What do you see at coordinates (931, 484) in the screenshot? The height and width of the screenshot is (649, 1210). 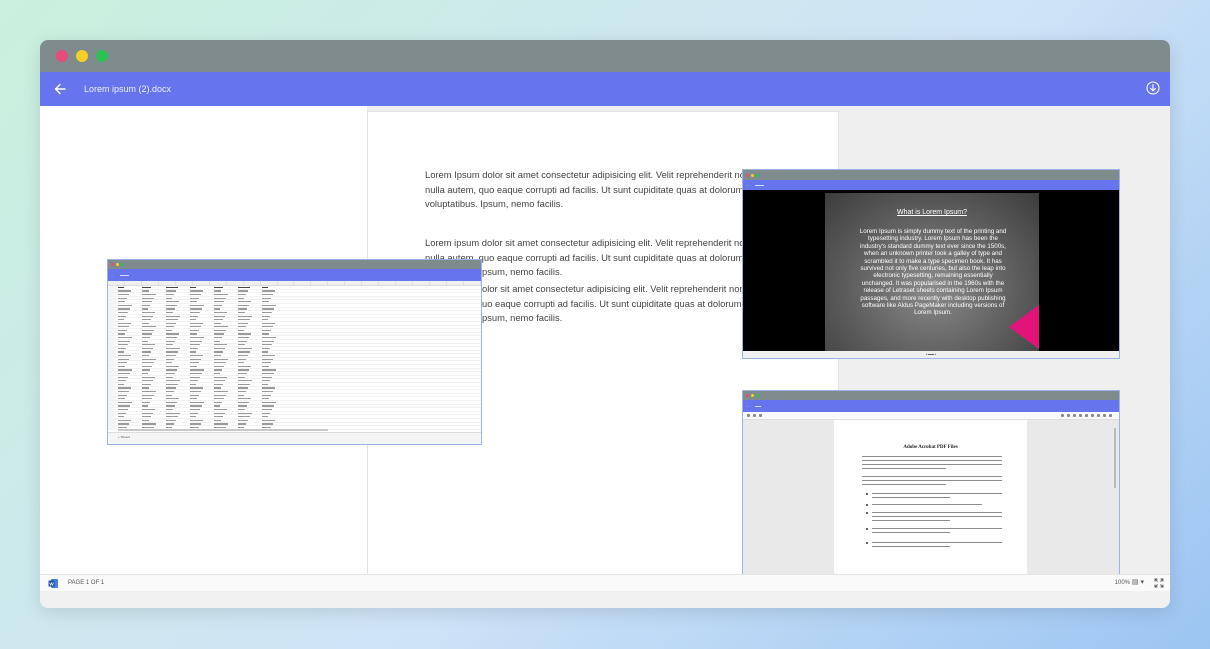 I see `pdf-preview: ← ▬▬ Adobe Acrobat PDF Files` at bounding box center [931, 484].